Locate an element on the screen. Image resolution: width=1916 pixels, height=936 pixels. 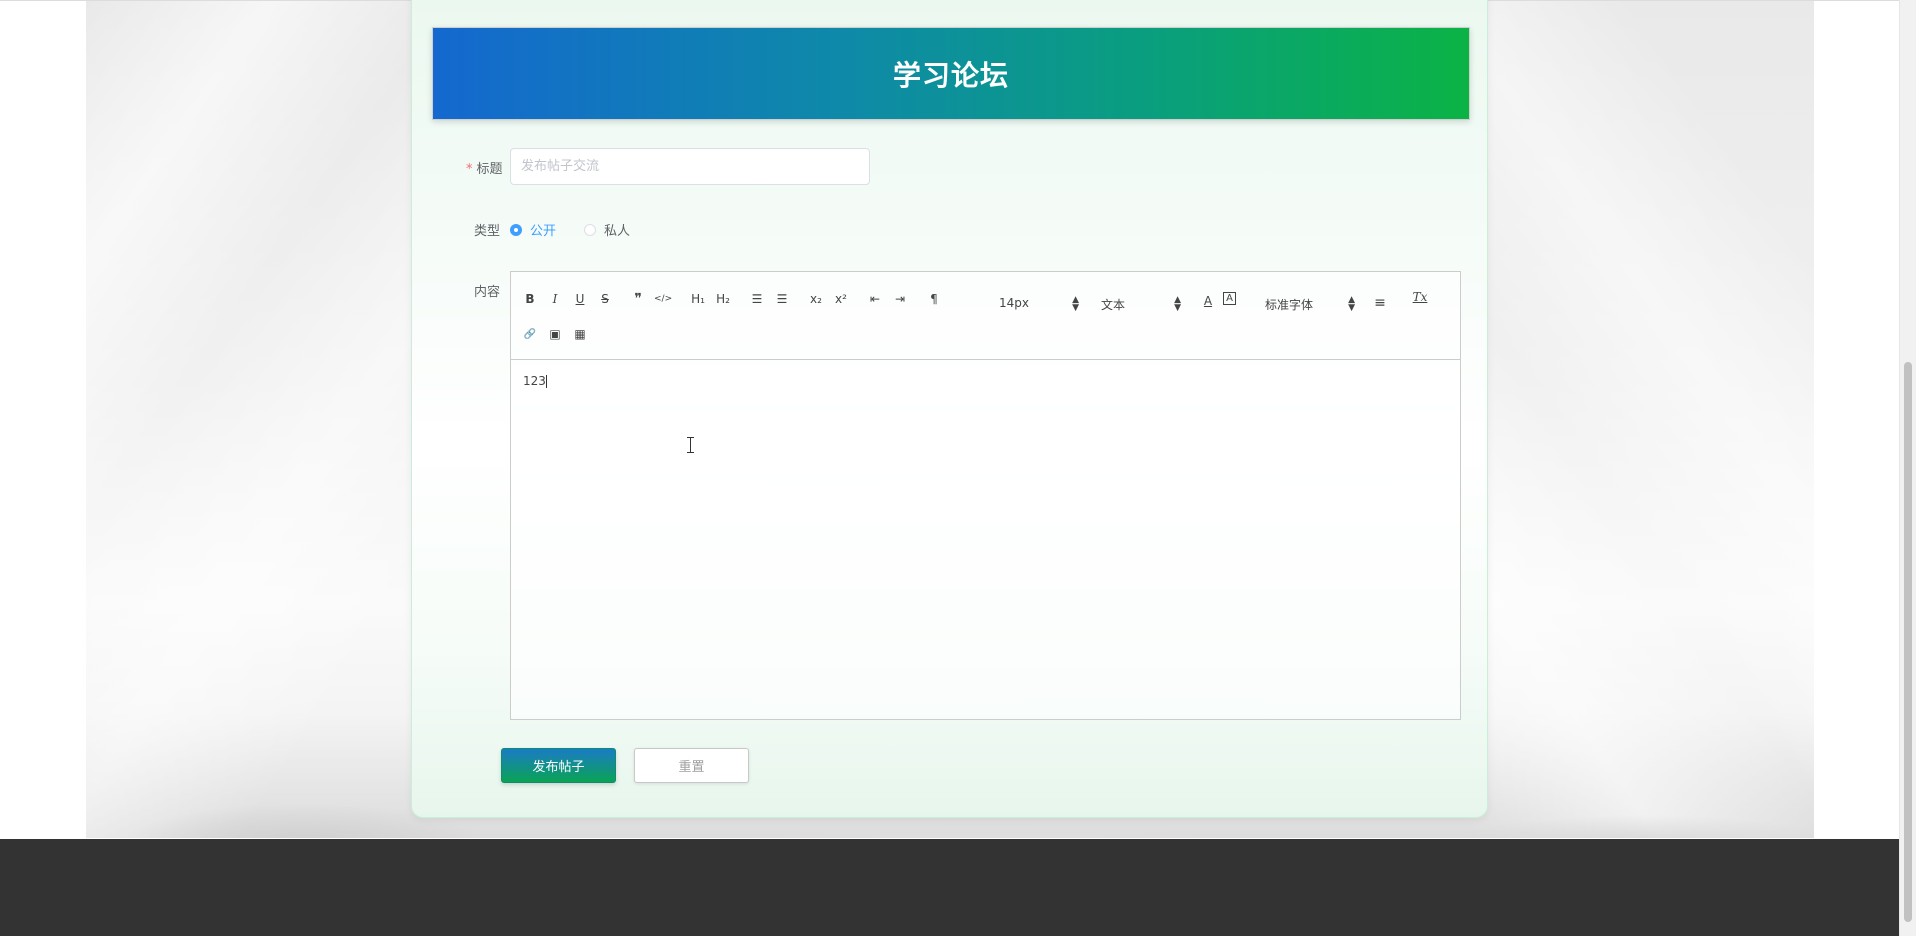
radio-private-label: 私人 is located at coordinates (617, 231).